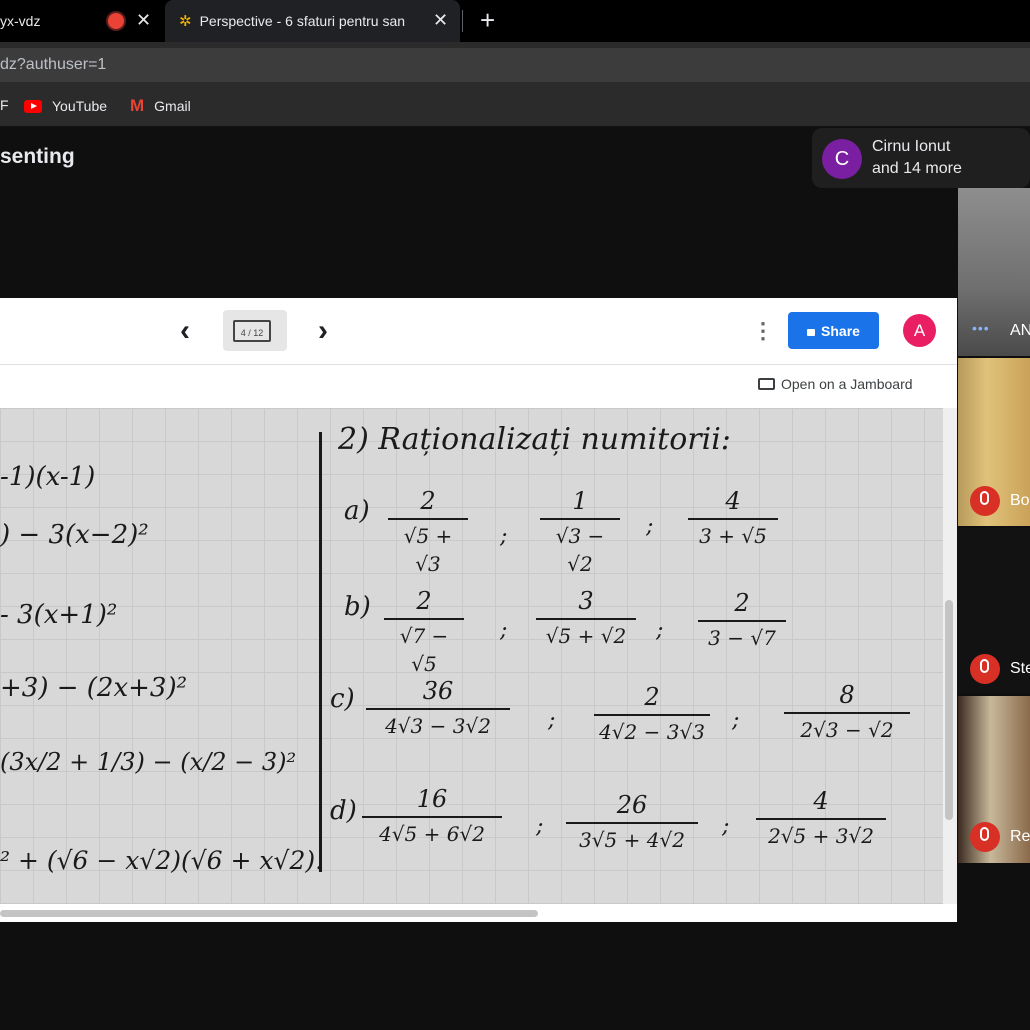  Describe the element at coordinates (847, 384) in the screenshot. I see `open-jamboard-label: Open on a Jamboard` at that location.